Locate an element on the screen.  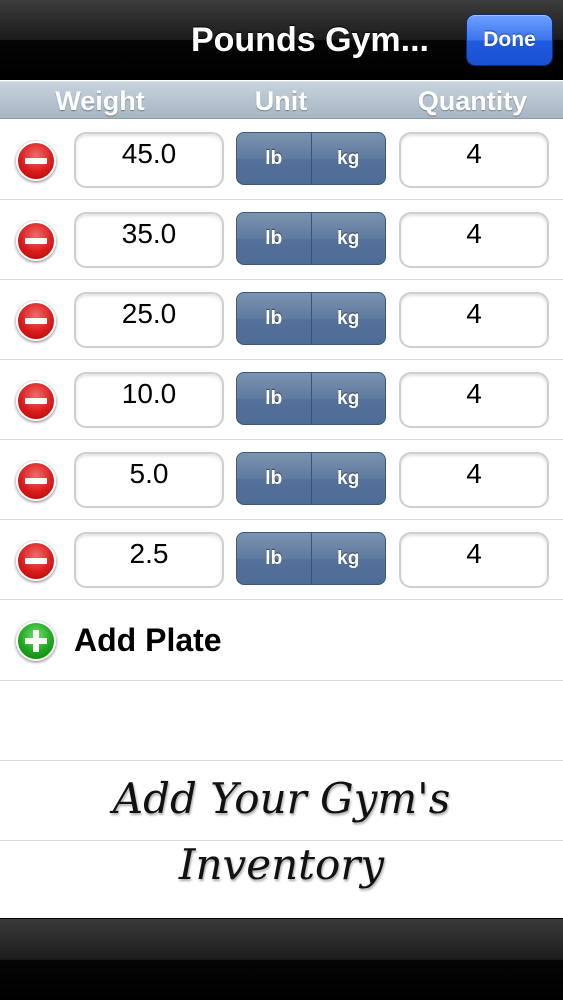
weight-field: 2.5 is located at coordinates (149, 560).